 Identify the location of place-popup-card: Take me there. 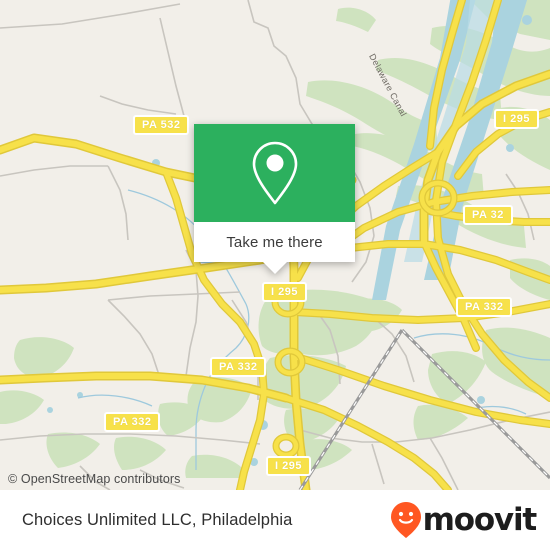
(274, 199).